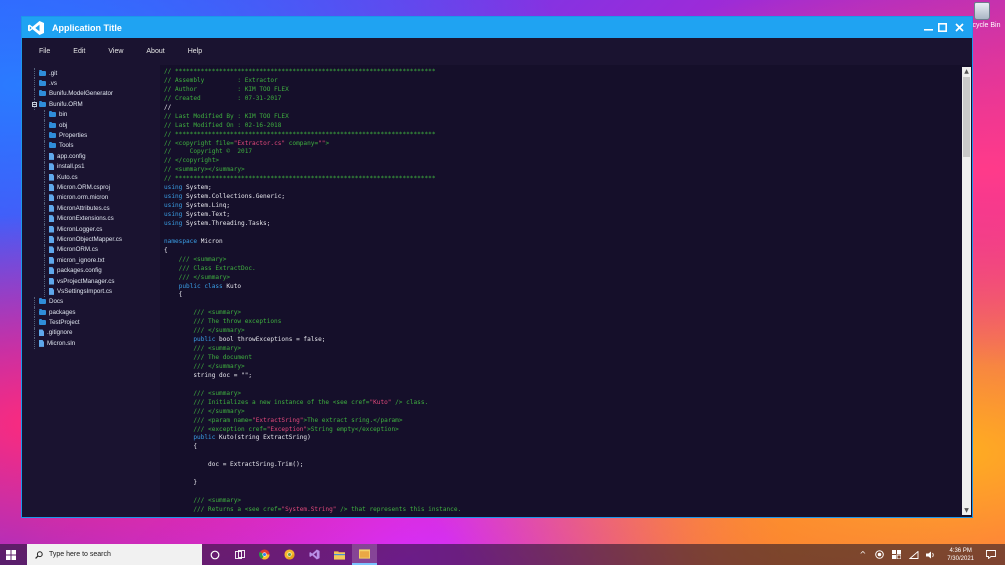 This screenshot has width=1005, height=565. What do you see at coordinates (87, 27) in the screenshot?
I see `window-title: Application Title` at bounding box center [87, 27].